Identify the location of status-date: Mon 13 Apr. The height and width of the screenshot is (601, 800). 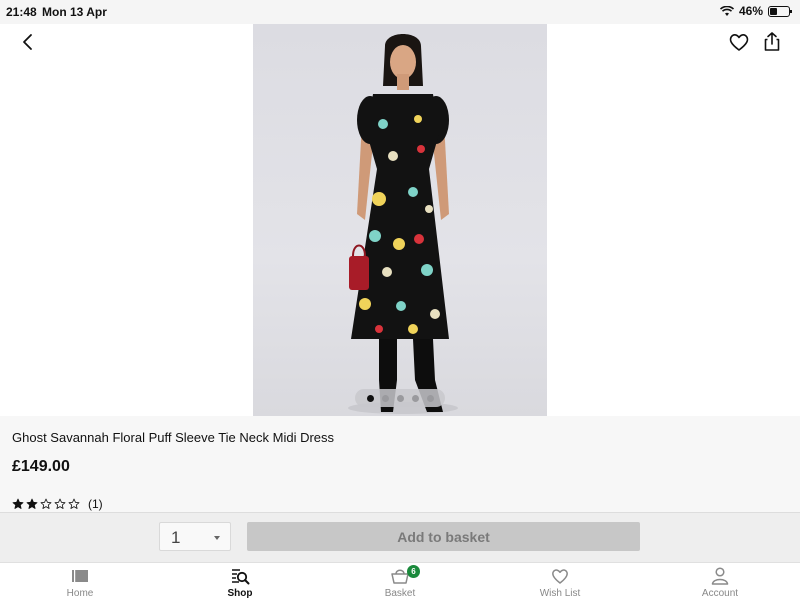
(74, 12).